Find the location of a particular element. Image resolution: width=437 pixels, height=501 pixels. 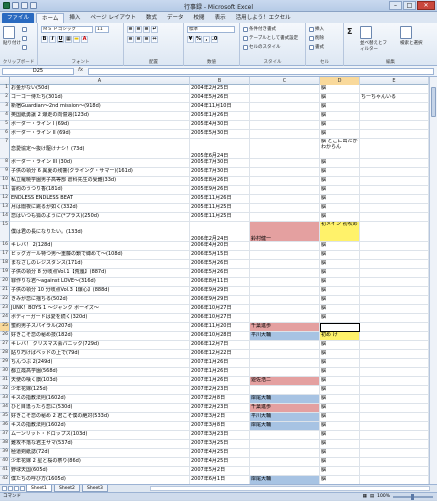

format-painter-button is located at coordinates (24, 47).